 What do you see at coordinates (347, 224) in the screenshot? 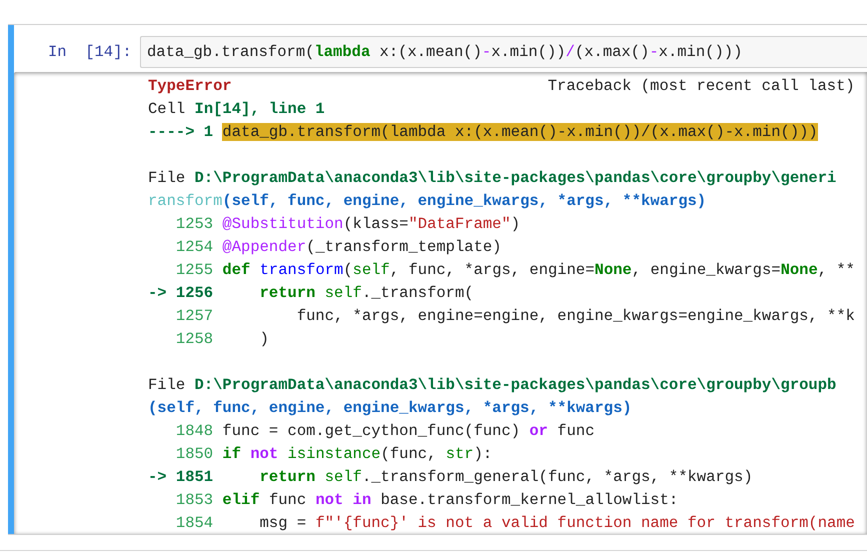
I see `traceback-line: 1253 @Substitution(klass="DataFrame")` at bounding box center [347, 224].